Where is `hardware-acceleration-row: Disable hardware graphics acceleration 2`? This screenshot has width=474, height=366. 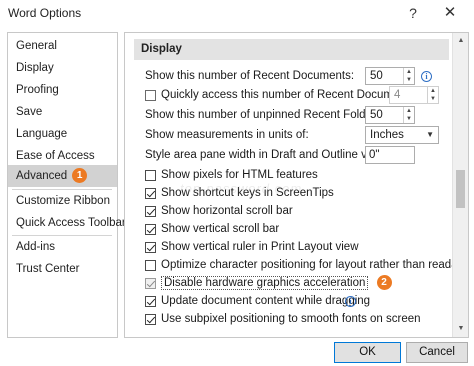 hardware-acceleration-row: Disable hardware graphics acceleration 2 is located at coordinates (276, 283).